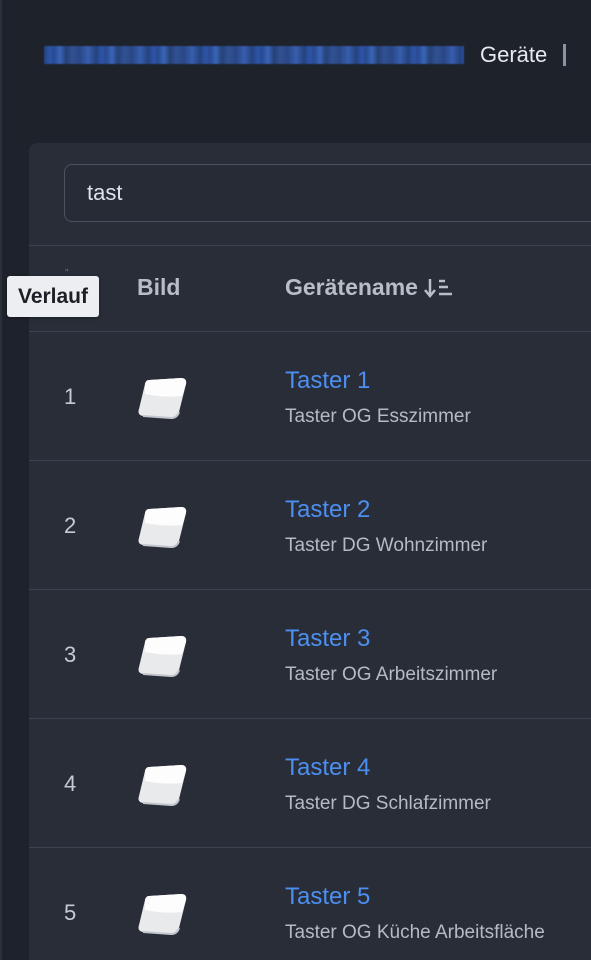 This screenshot has width=591, height=960. I want to click on table-row: 5 Taster 5 Taster OG Küche Arbeitsfläche, so click(310, 904).